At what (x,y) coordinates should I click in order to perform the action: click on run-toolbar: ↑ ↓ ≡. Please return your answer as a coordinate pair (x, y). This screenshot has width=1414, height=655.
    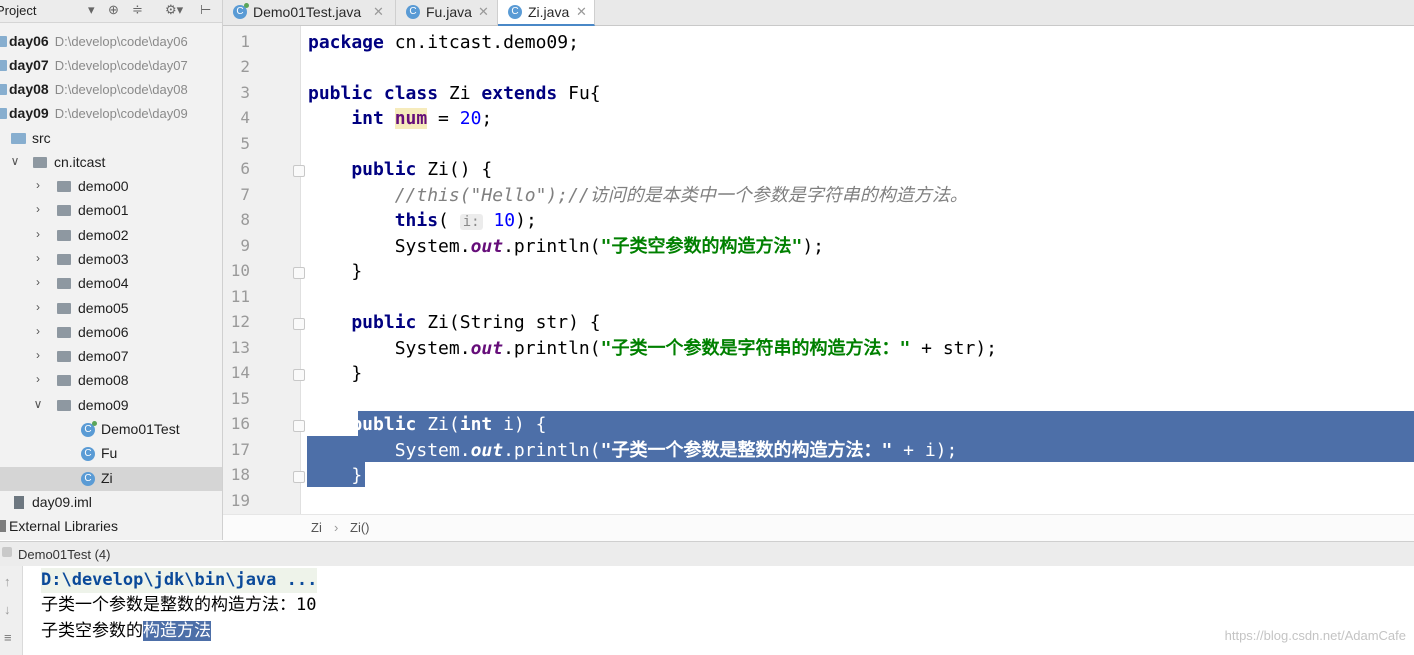
    Looking at the image, I should click on (11, 610).